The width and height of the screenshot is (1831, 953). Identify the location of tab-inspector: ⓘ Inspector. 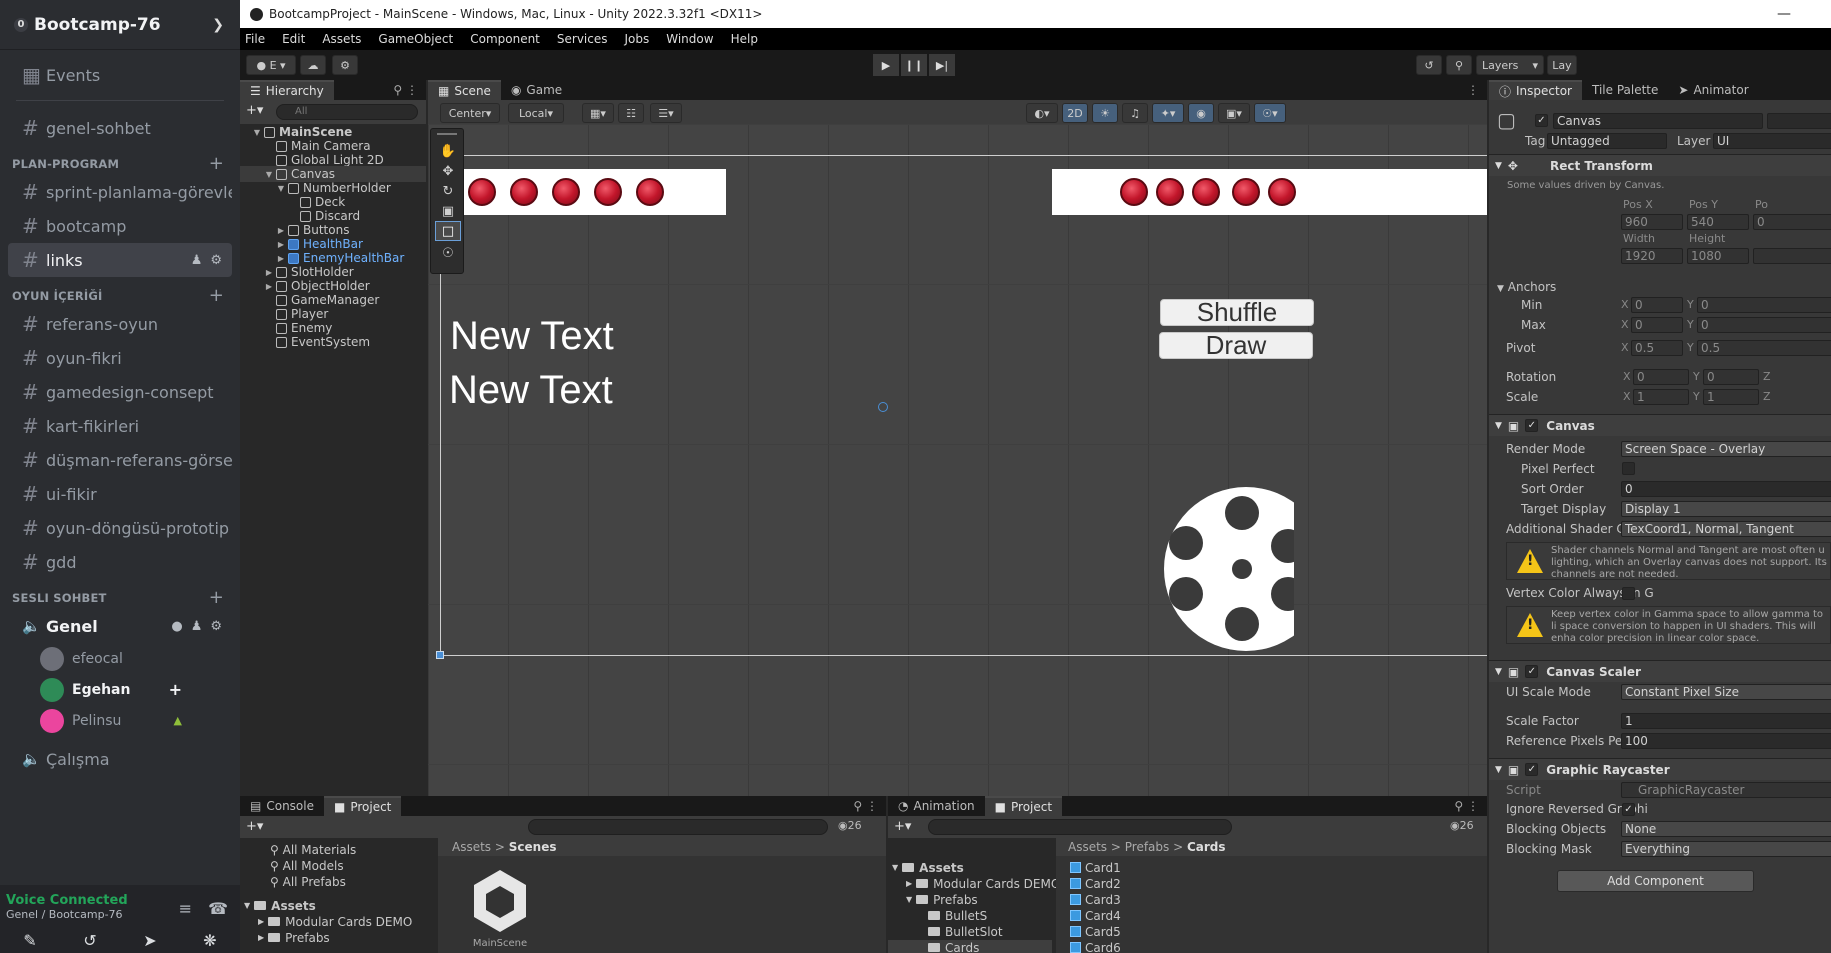
(1535, 90).